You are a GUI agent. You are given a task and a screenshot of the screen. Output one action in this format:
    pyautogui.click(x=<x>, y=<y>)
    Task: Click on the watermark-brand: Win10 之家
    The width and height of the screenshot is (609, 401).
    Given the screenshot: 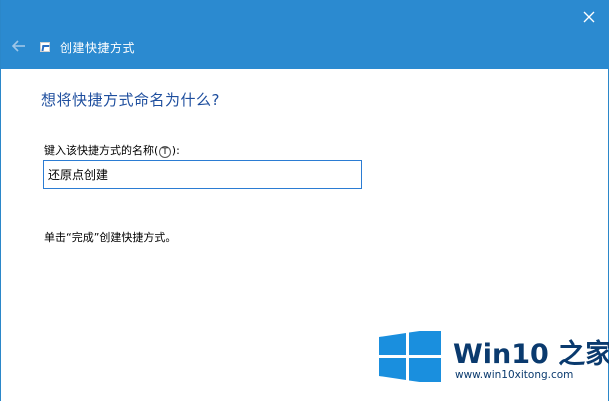 What is the action you would take?
    pyautogui.click(x=531, y=354)
    